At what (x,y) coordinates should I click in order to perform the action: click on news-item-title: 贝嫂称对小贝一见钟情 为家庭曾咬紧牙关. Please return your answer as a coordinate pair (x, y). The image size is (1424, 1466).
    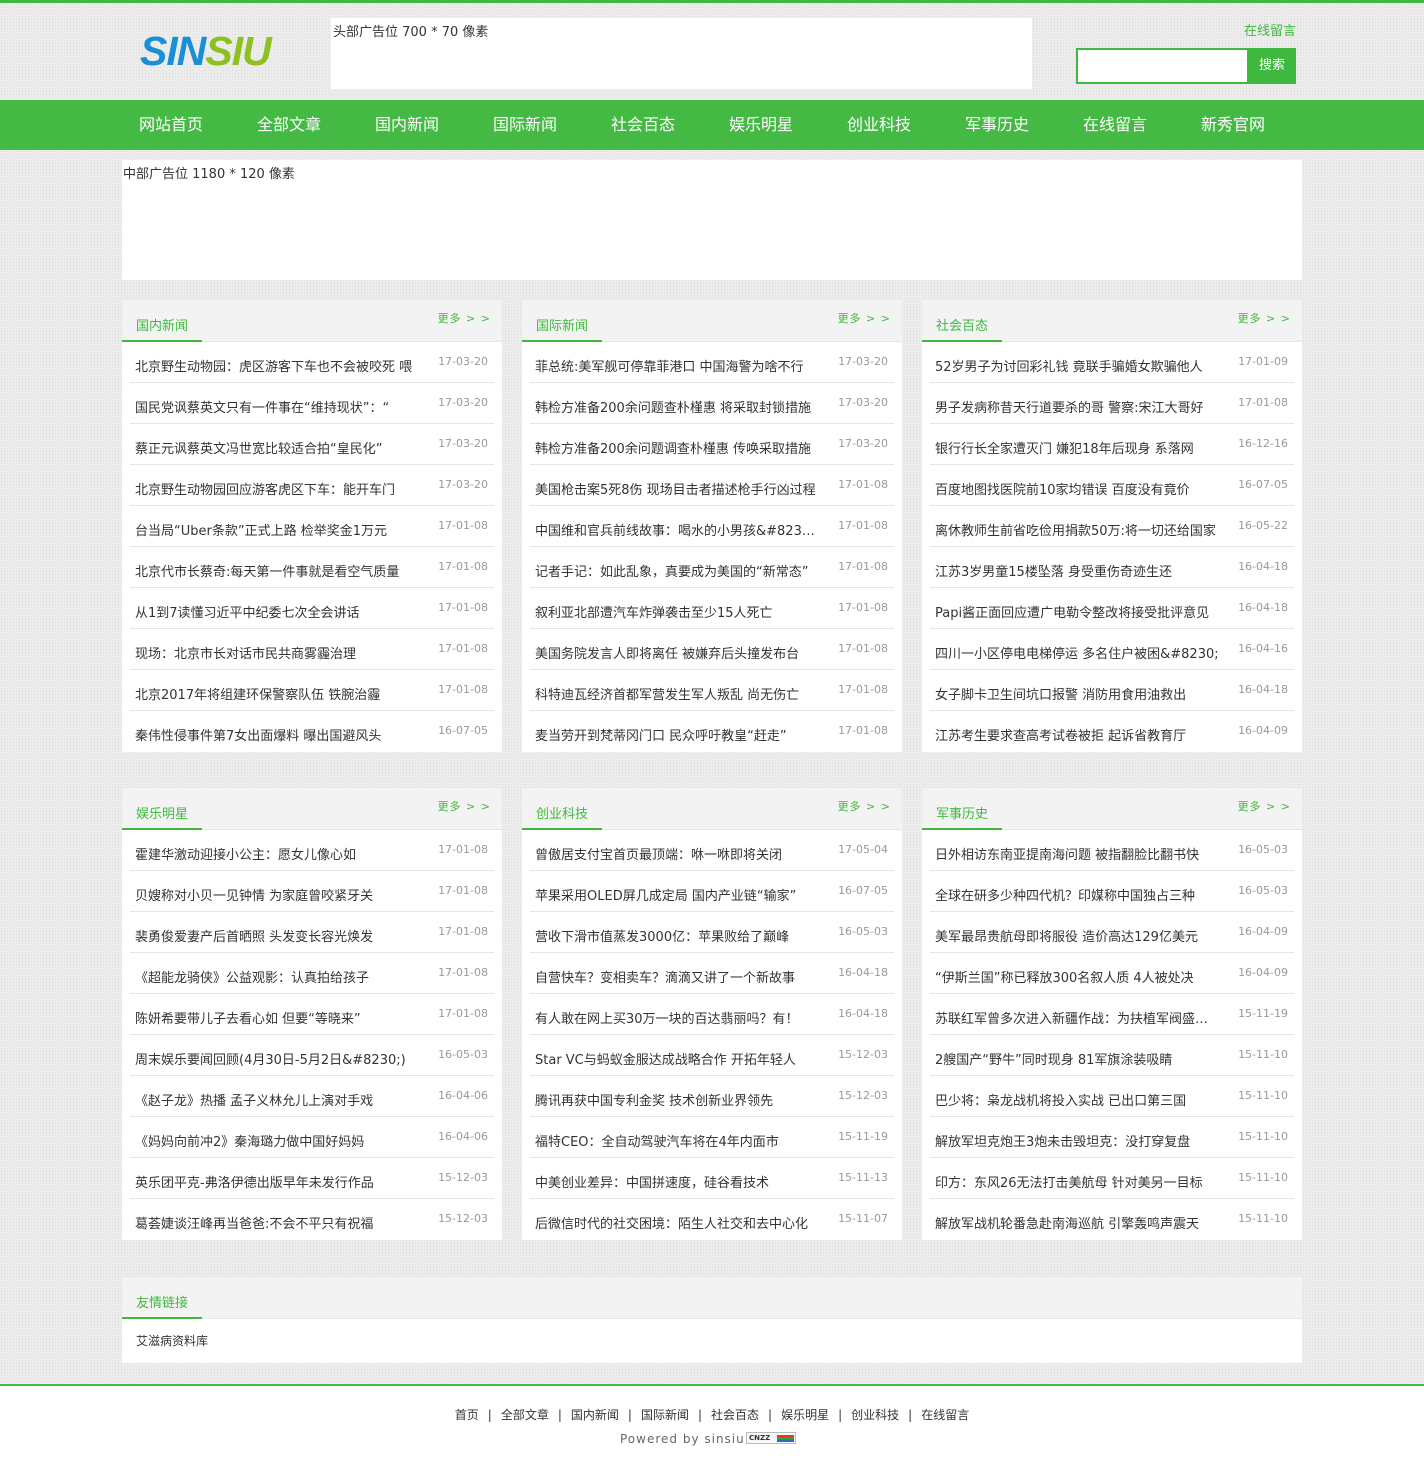
    Looking at the image, I should click on (277, 894).